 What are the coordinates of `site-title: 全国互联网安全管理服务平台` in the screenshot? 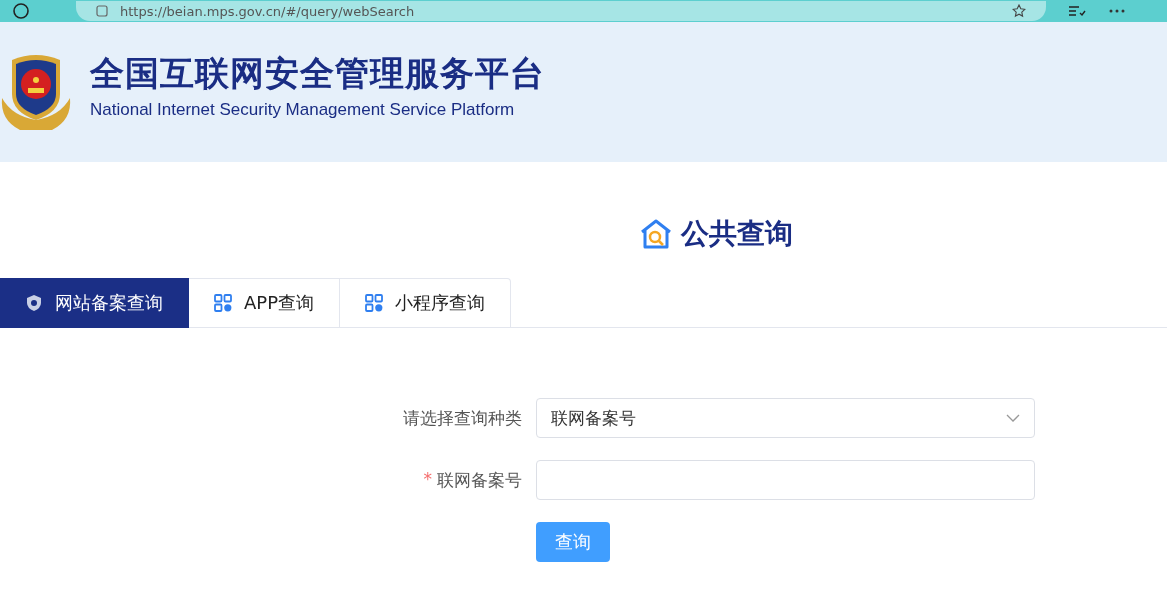 It's located at (317, 74).